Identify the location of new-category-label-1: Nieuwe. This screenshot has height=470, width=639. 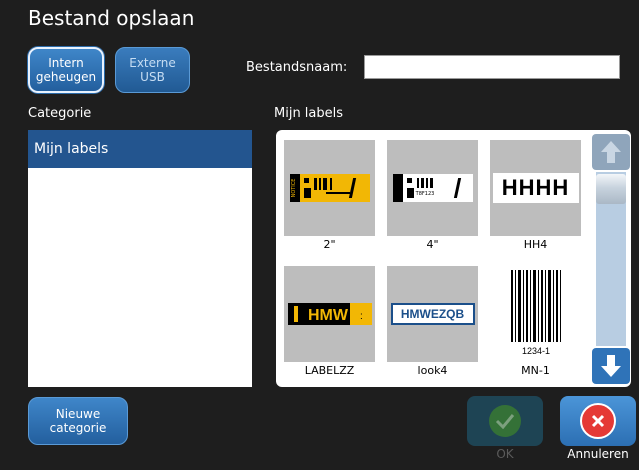
(78, 414).